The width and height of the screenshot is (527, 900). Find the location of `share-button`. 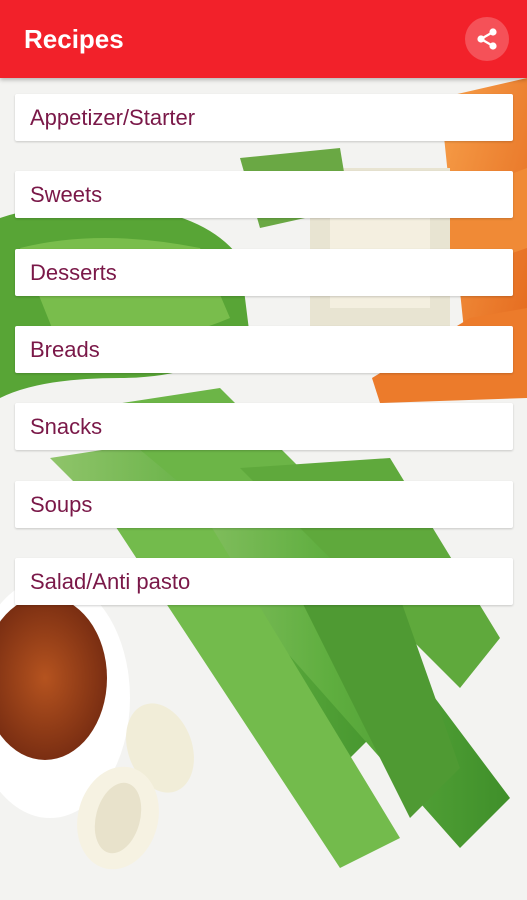

share-button is located at coordinates (487, 39).